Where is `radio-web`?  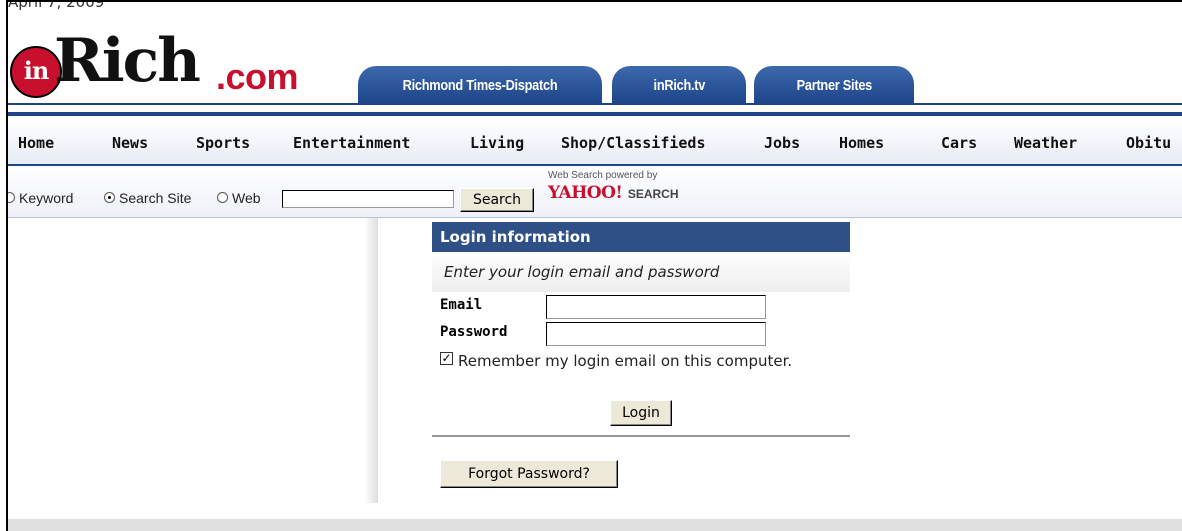
radio-web is located at coordinates (222, 197).